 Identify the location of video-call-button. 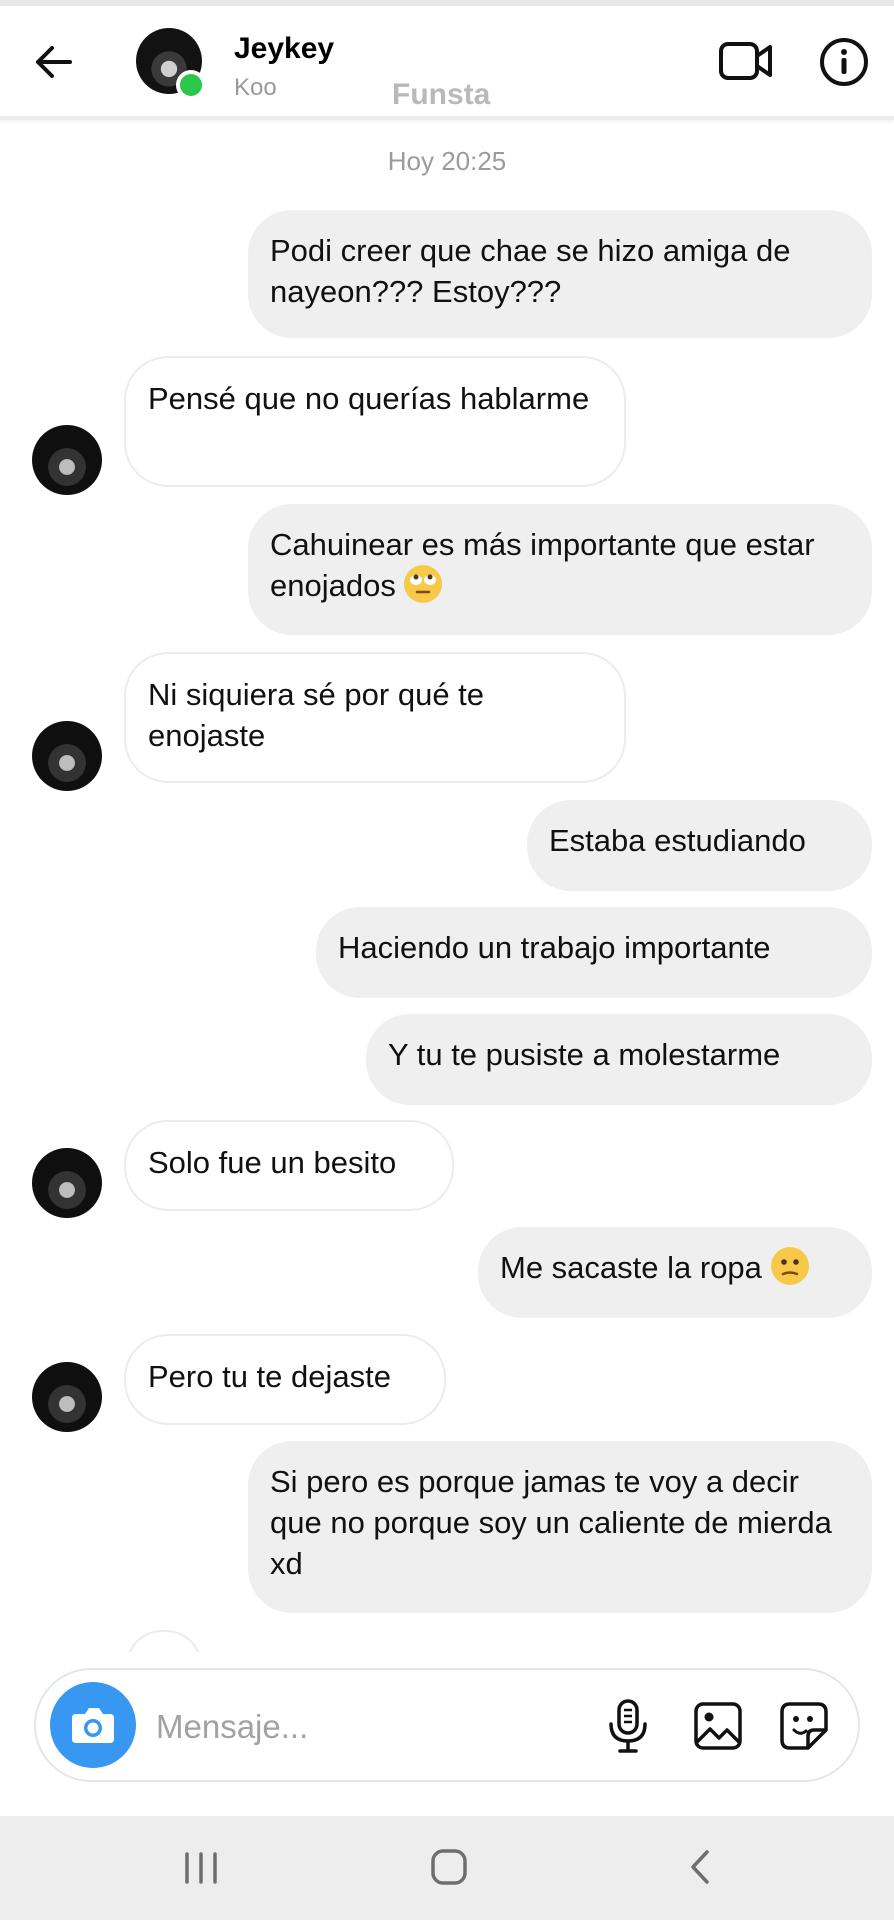
(746, 62).